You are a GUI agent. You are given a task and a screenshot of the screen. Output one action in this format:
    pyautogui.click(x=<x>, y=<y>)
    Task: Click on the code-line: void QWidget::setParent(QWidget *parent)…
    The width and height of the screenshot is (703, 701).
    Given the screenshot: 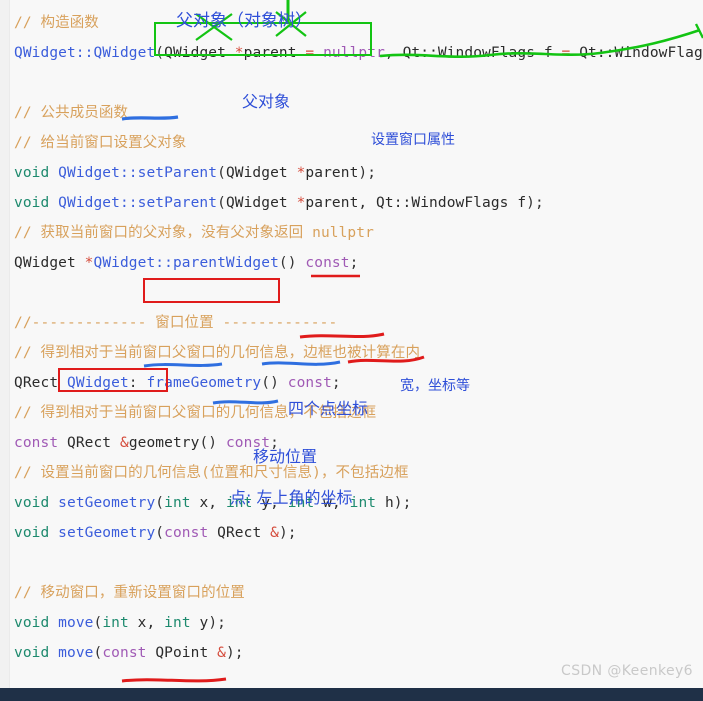 What is the action you would take?
    pyautogui.click(x=358, y=173)
    